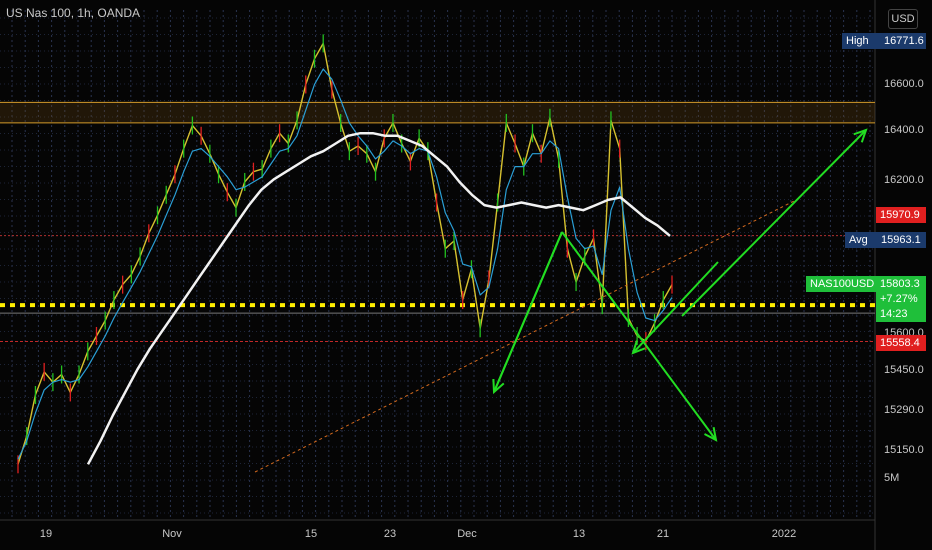 Image resolution: width=932 pixels, height=550 pixels. Describe the element at coordinates (437, 112) in the screenshot. I see `resistance-zone` at that location.